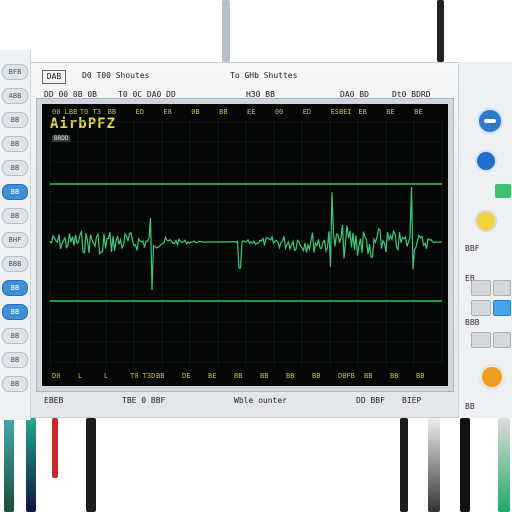 The height and width of the screenshot is (512, 512). What do you see at coordinates (116, 75) in the screenshot?
I see `header-left-label: D0 T00 Shoutes` at bounding box center [116, 75].